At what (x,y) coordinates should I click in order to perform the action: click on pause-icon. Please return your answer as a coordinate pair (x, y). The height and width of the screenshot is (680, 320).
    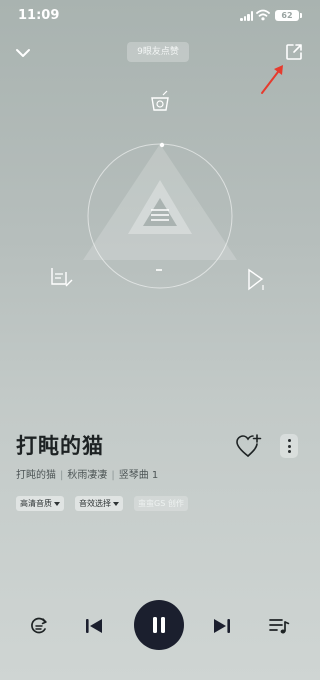
    Looking at the image, I should click on (159, 625).